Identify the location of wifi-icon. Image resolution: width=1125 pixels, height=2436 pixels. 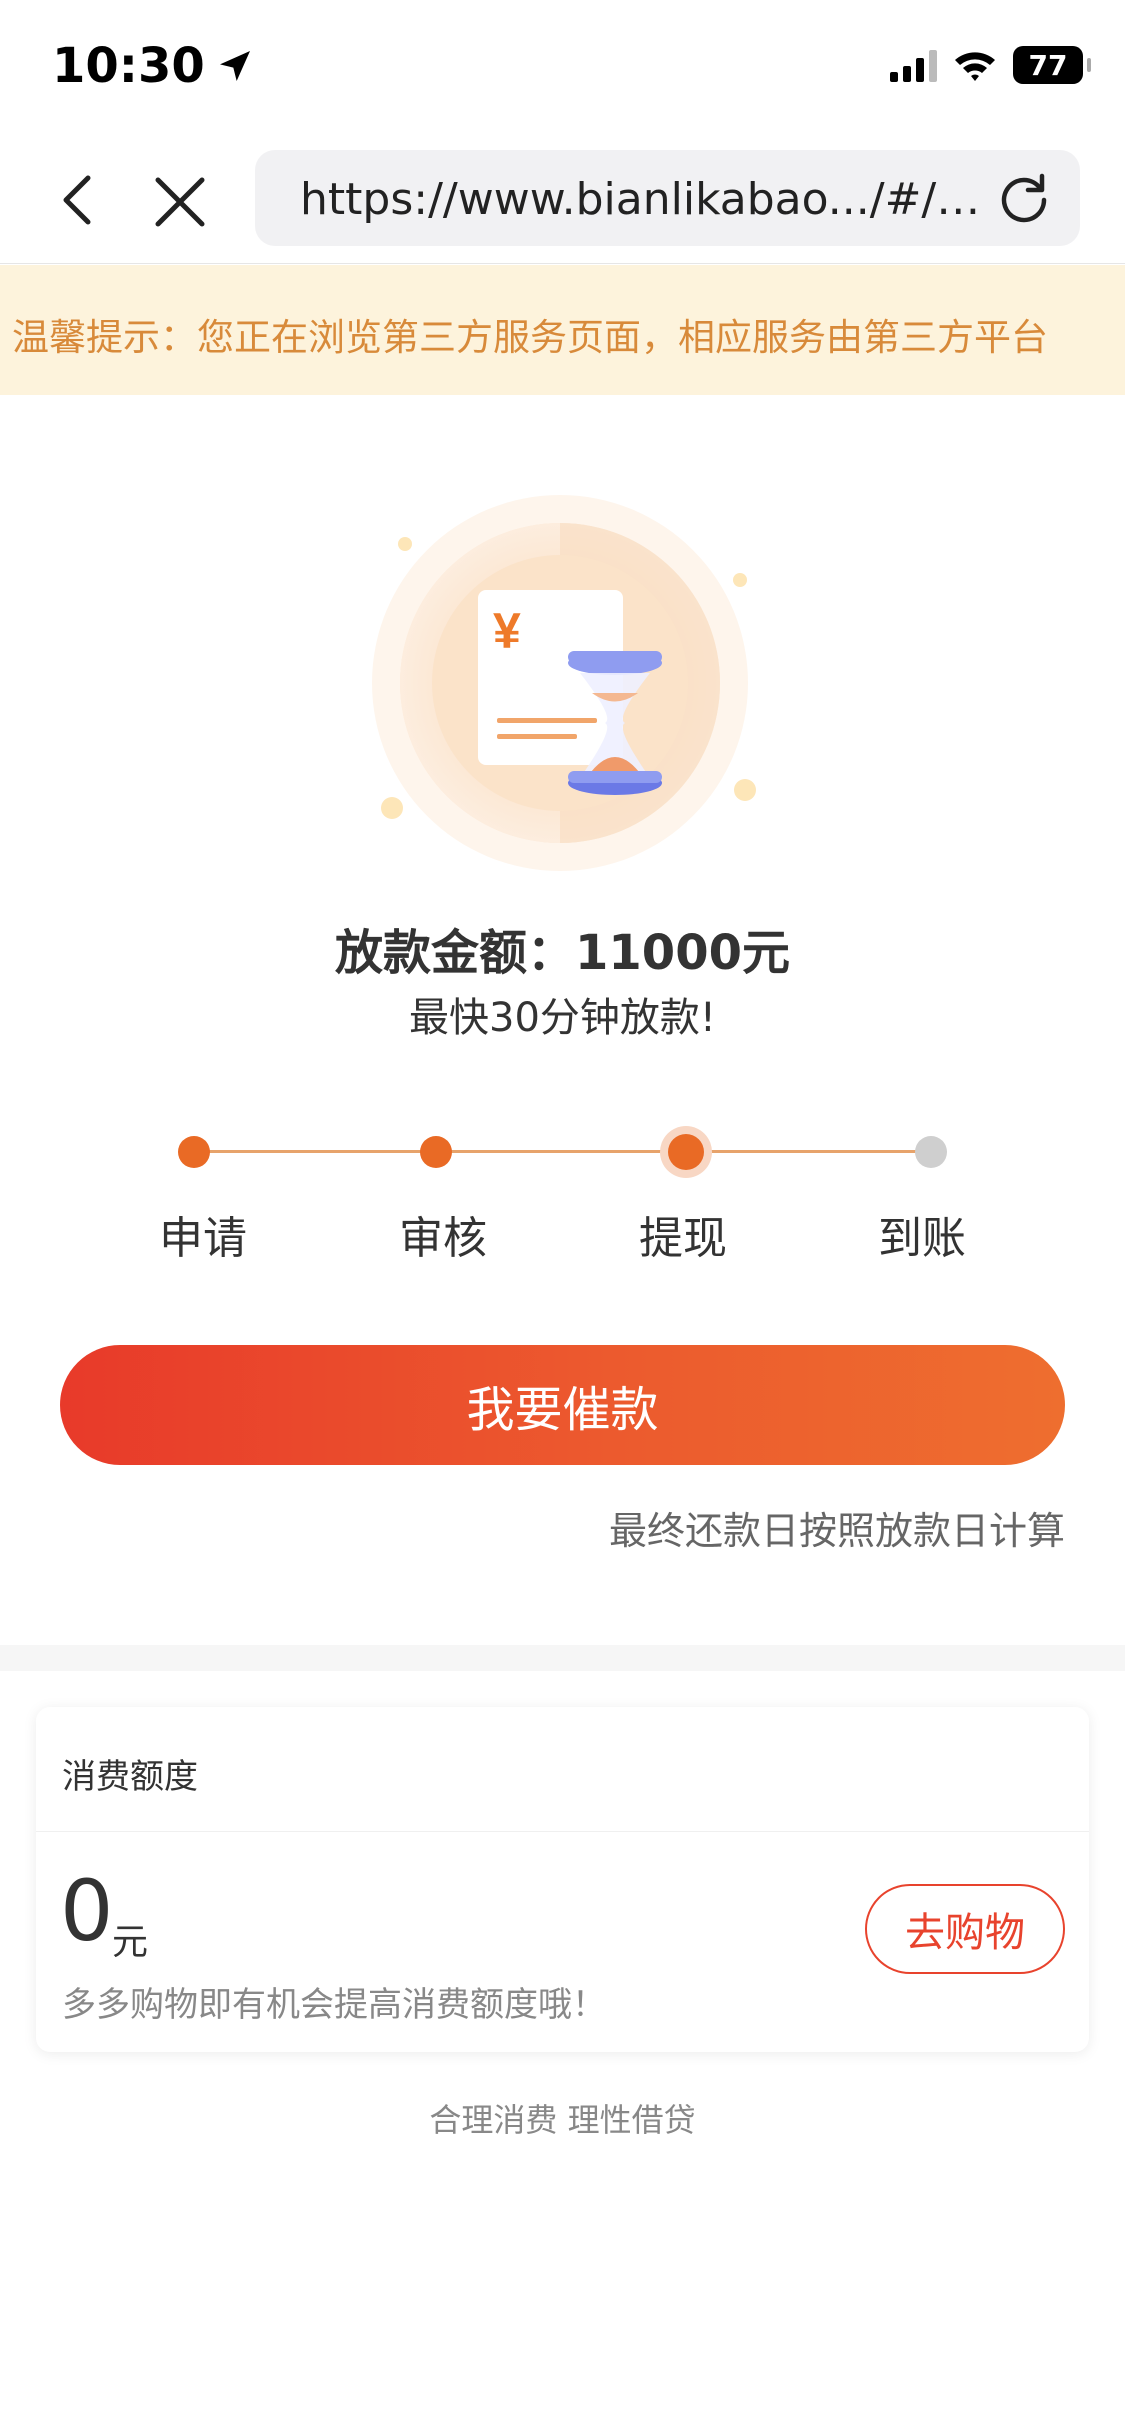
(975, 66).